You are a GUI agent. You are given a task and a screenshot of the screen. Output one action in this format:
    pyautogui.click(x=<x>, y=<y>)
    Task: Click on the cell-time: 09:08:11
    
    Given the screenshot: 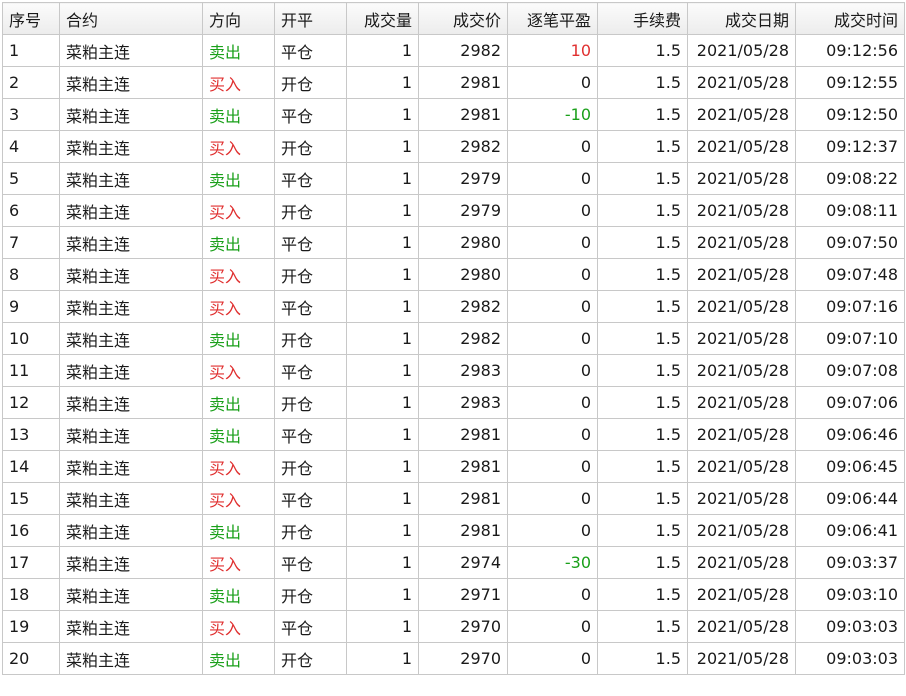 What is the action you would take?
    pyautogui.click(x=850, y=210)
    